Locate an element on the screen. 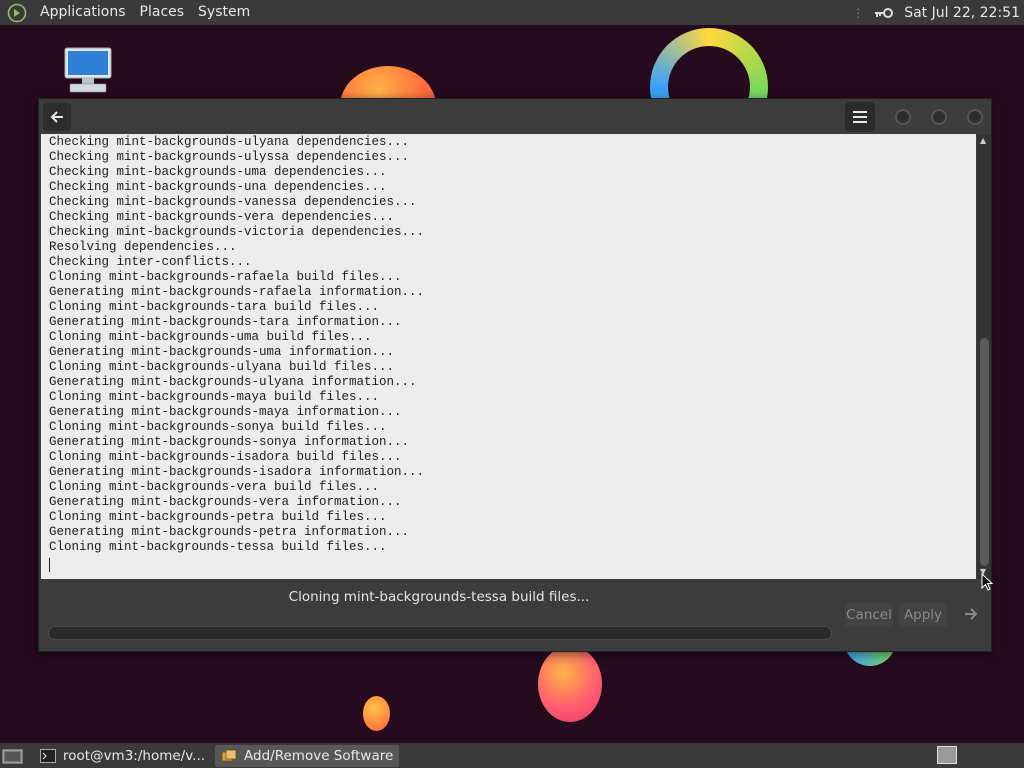 The height and width of the screenshot is (768, 1024). panel-tray: ⋮ Sat Jul 22, 22:51 is located at coordinates (938, 13).